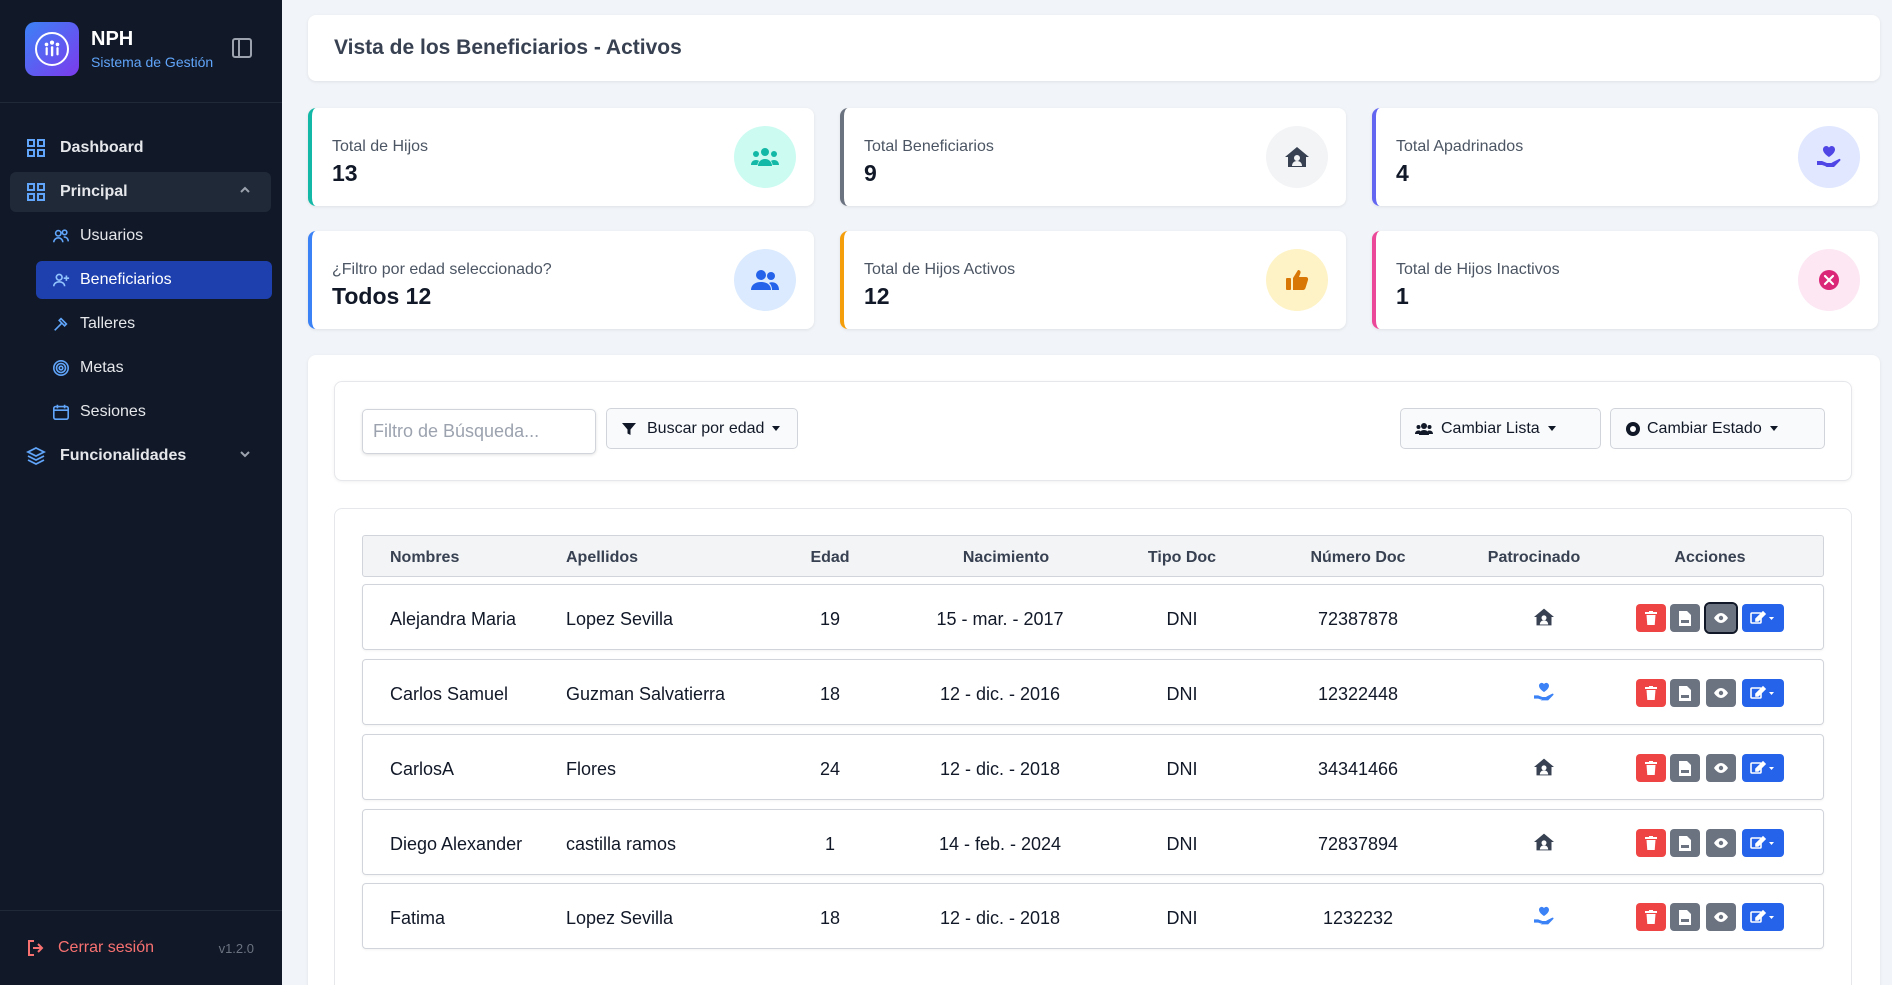 The width and height of the screenshot is (1892, 985). What do you see at coordinates (140, 192) in the screenshot?
I see `sidebar-item-principal: Principal` at bounding box center [140, 192].